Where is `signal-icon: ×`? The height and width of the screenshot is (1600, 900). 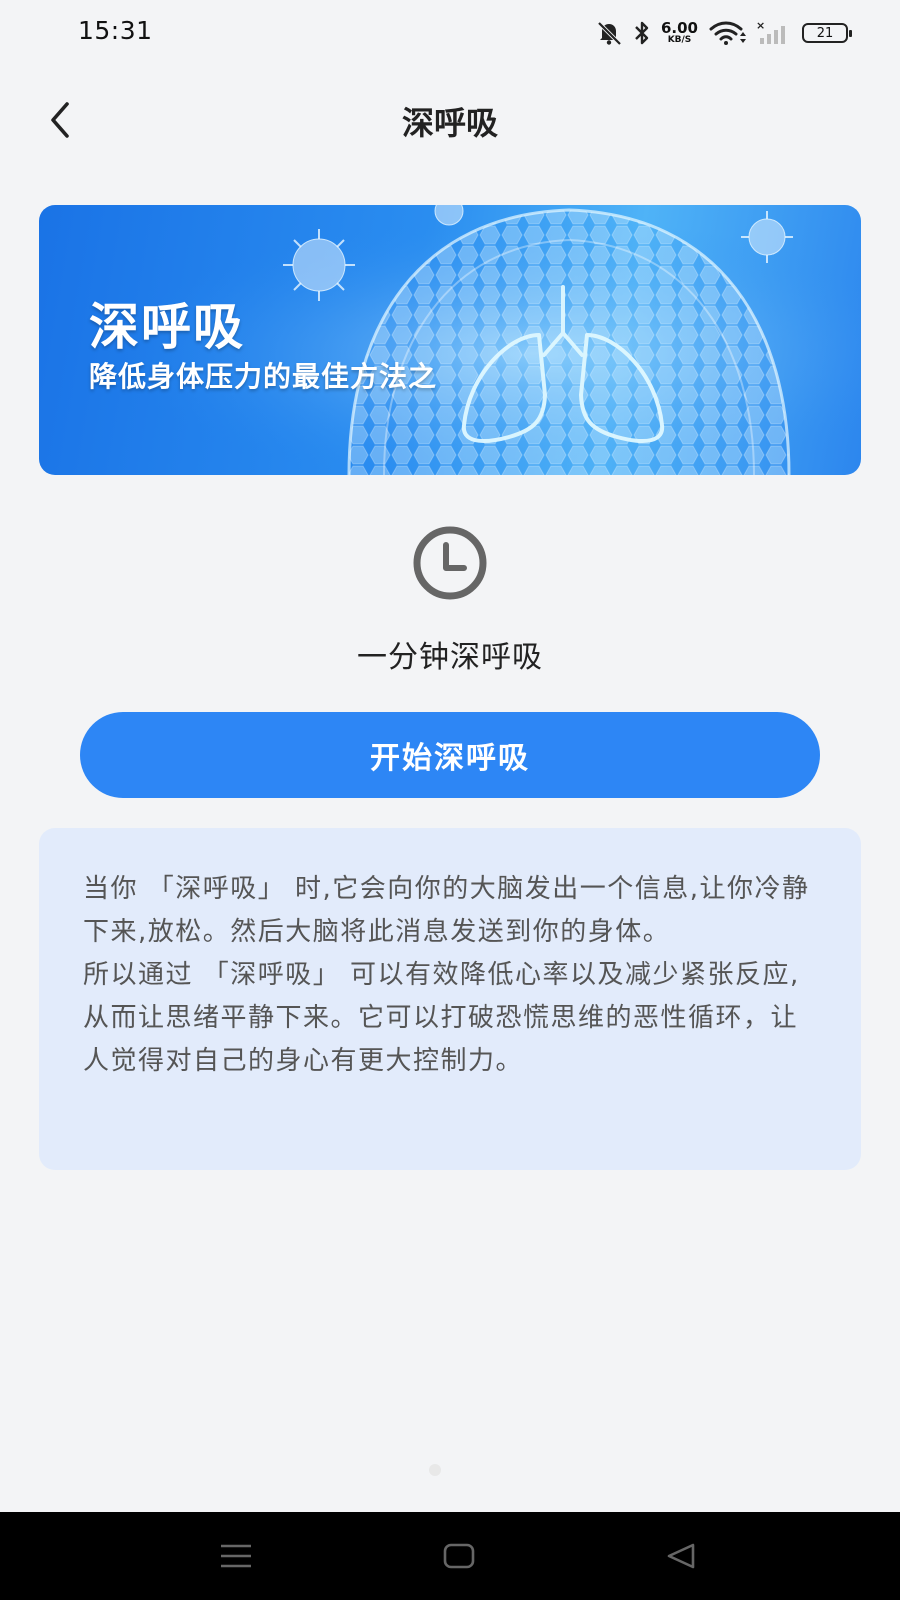 signal-icon: × is located at coordinates (774, 33).